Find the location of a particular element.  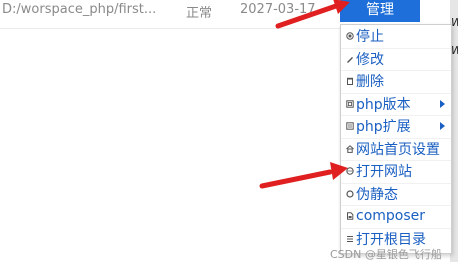

annotation-arrow-to-open-website is located at coordinates (303, 175).